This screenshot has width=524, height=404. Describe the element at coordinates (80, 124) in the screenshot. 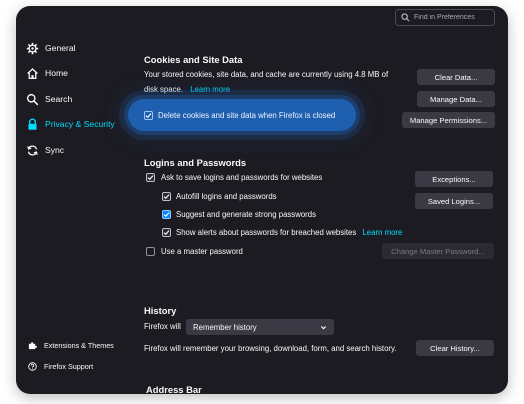

I see `sidebar-item-label: Privacy & Security` at that location.